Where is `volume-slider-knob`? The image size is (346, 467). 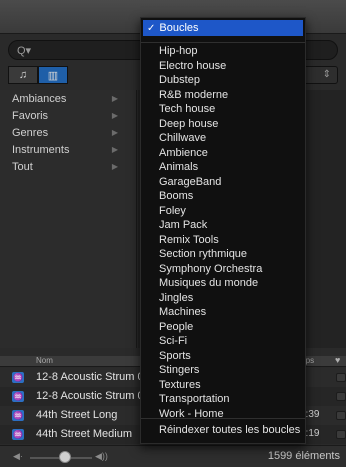 volume-slider-knob is located at coordinates (65, 457).